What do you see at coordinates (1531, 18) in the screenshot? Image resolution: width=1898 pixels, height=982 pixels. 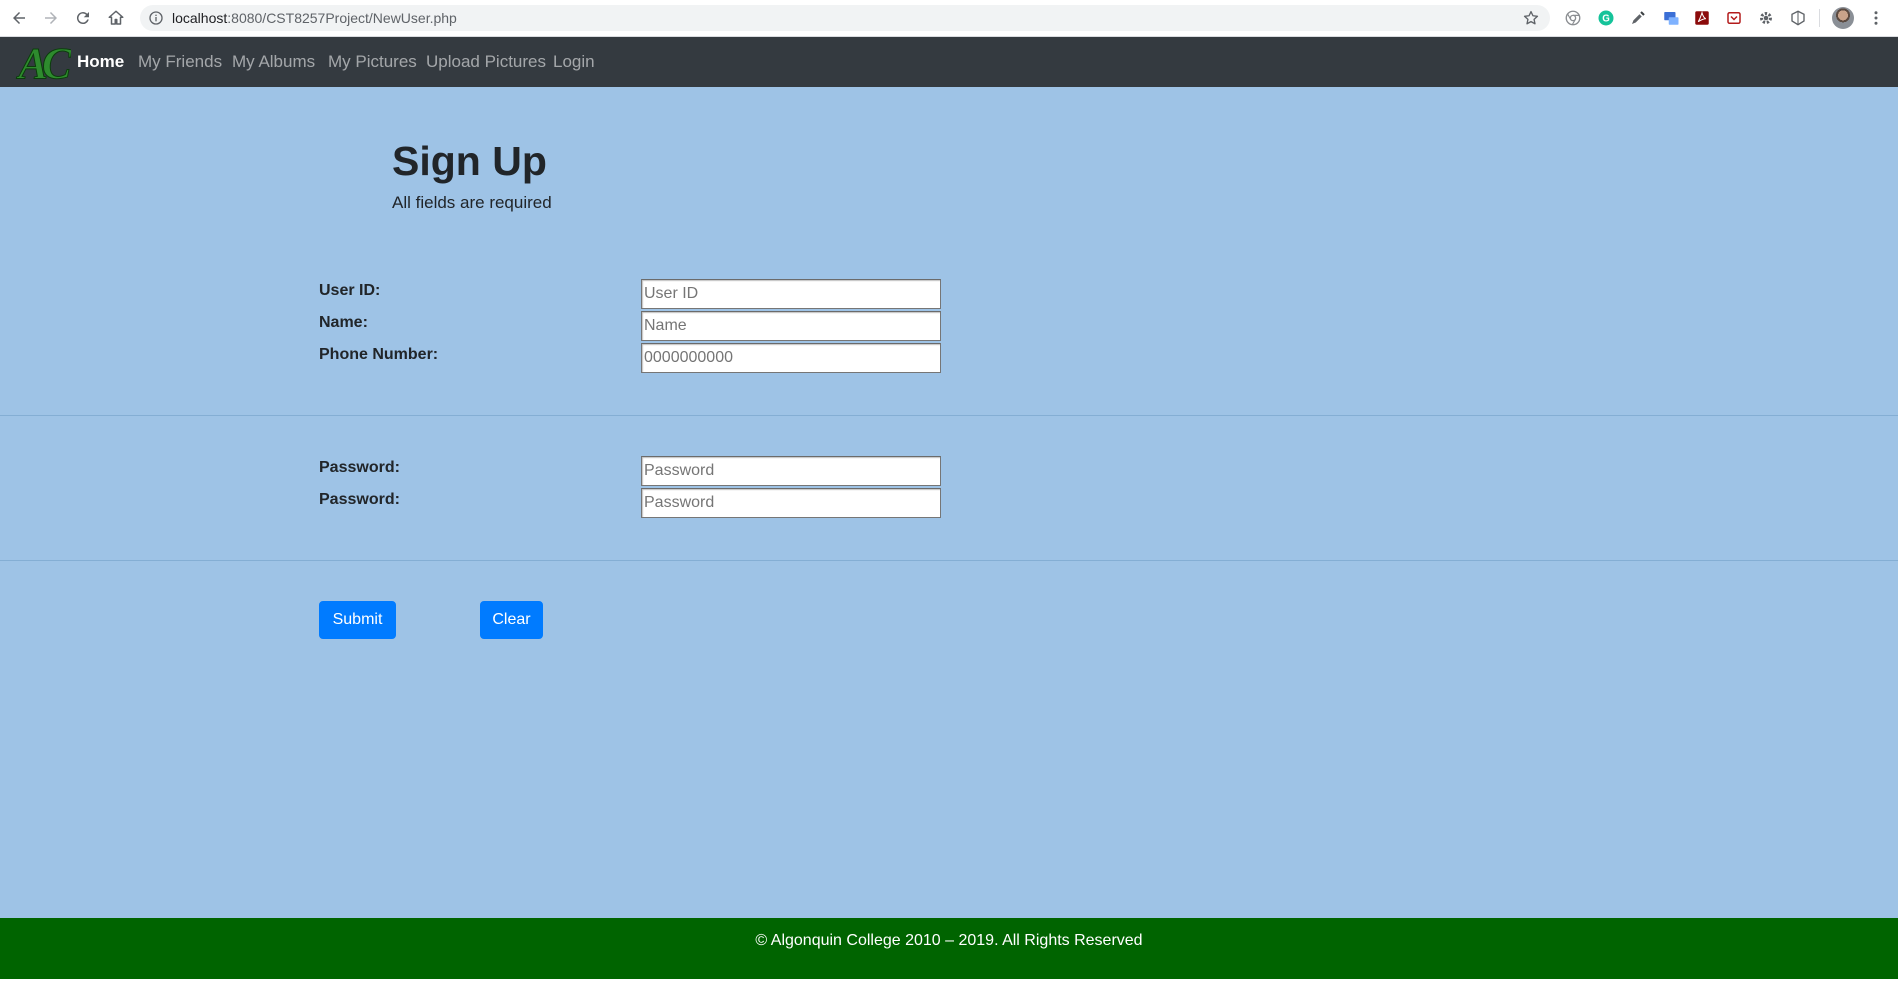 I see `bookmark-star-icon` at bounding box center [1531, 18].